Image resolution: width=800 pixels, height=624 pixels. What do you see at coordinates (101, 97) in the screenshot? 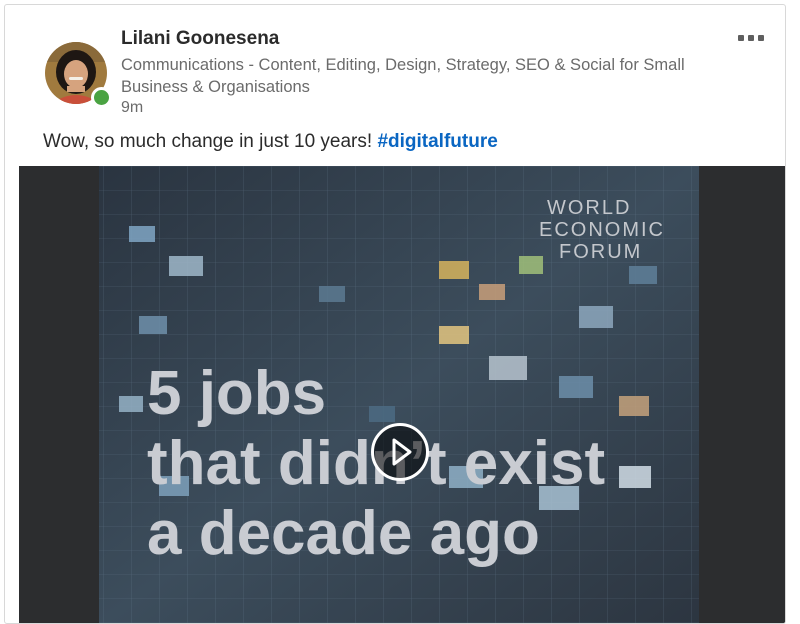
I see `online-status-indicator` at bounding box center [101, 97].